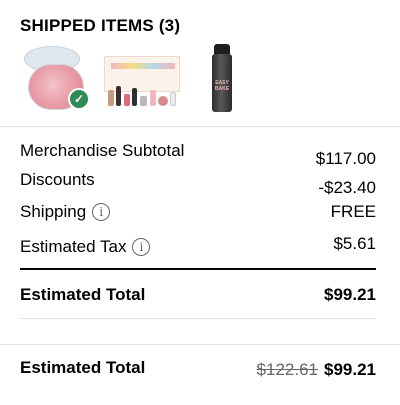 This screenshot has height=405, width=400. Describe the element at coordinates (83, 367) in the screenshot. I see `footer-total-label: Estimated Total` at that location.